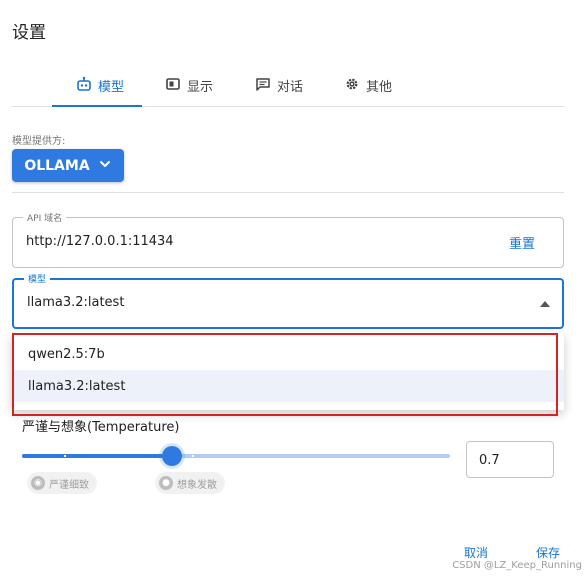 Image resolution: width=586 pixels, height=578 pixels. Describe the element at coordinates (76, 302) in the screenshot. I see `model-selected-value: llama3.2:latest` at that location.